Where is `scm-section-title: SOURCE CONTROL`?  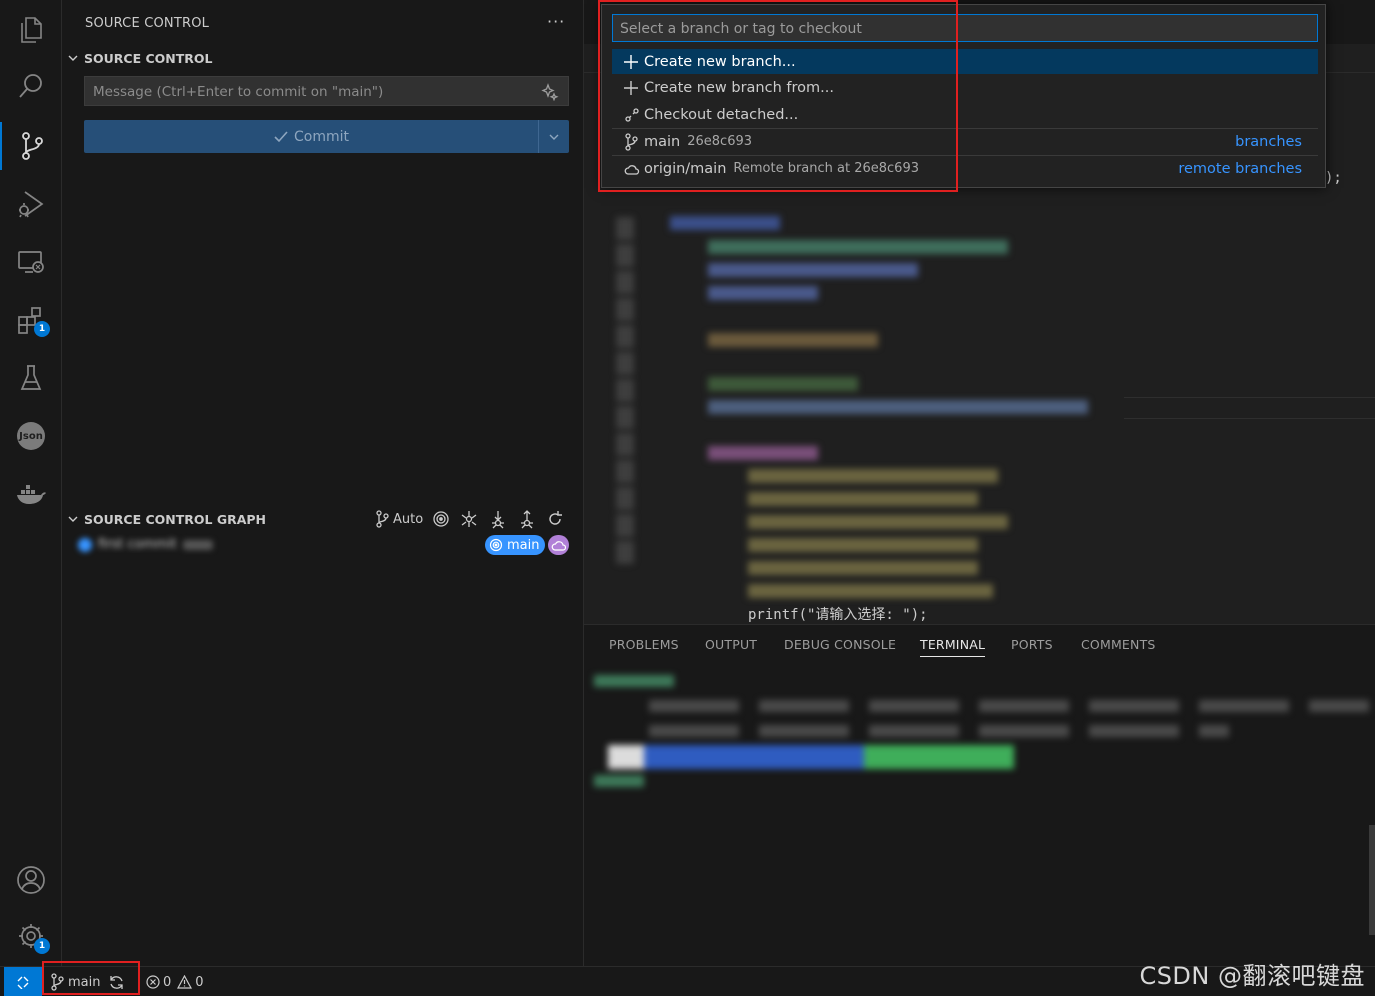 scm-section-title: SOURCE CONTROL is located at coordinates (148, 58).